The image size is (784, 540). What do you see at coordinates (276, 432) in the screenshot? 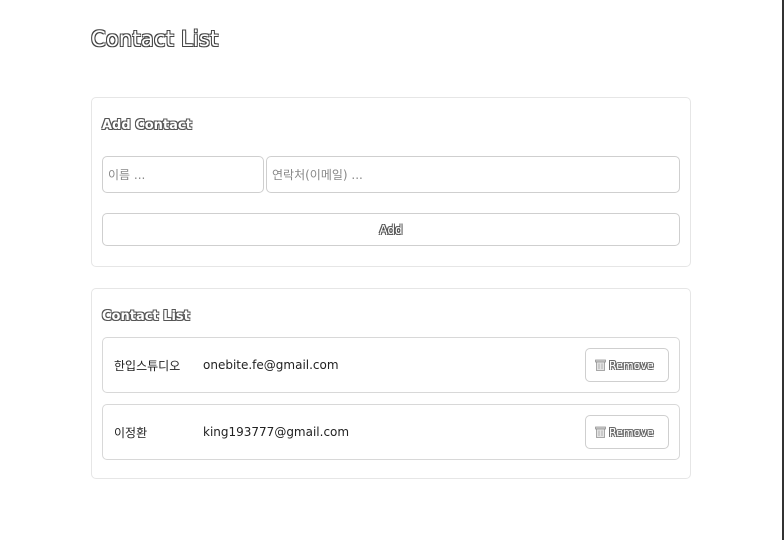
I see `contact-email: king193777@gmail.com` at bounding box center [276, 432].